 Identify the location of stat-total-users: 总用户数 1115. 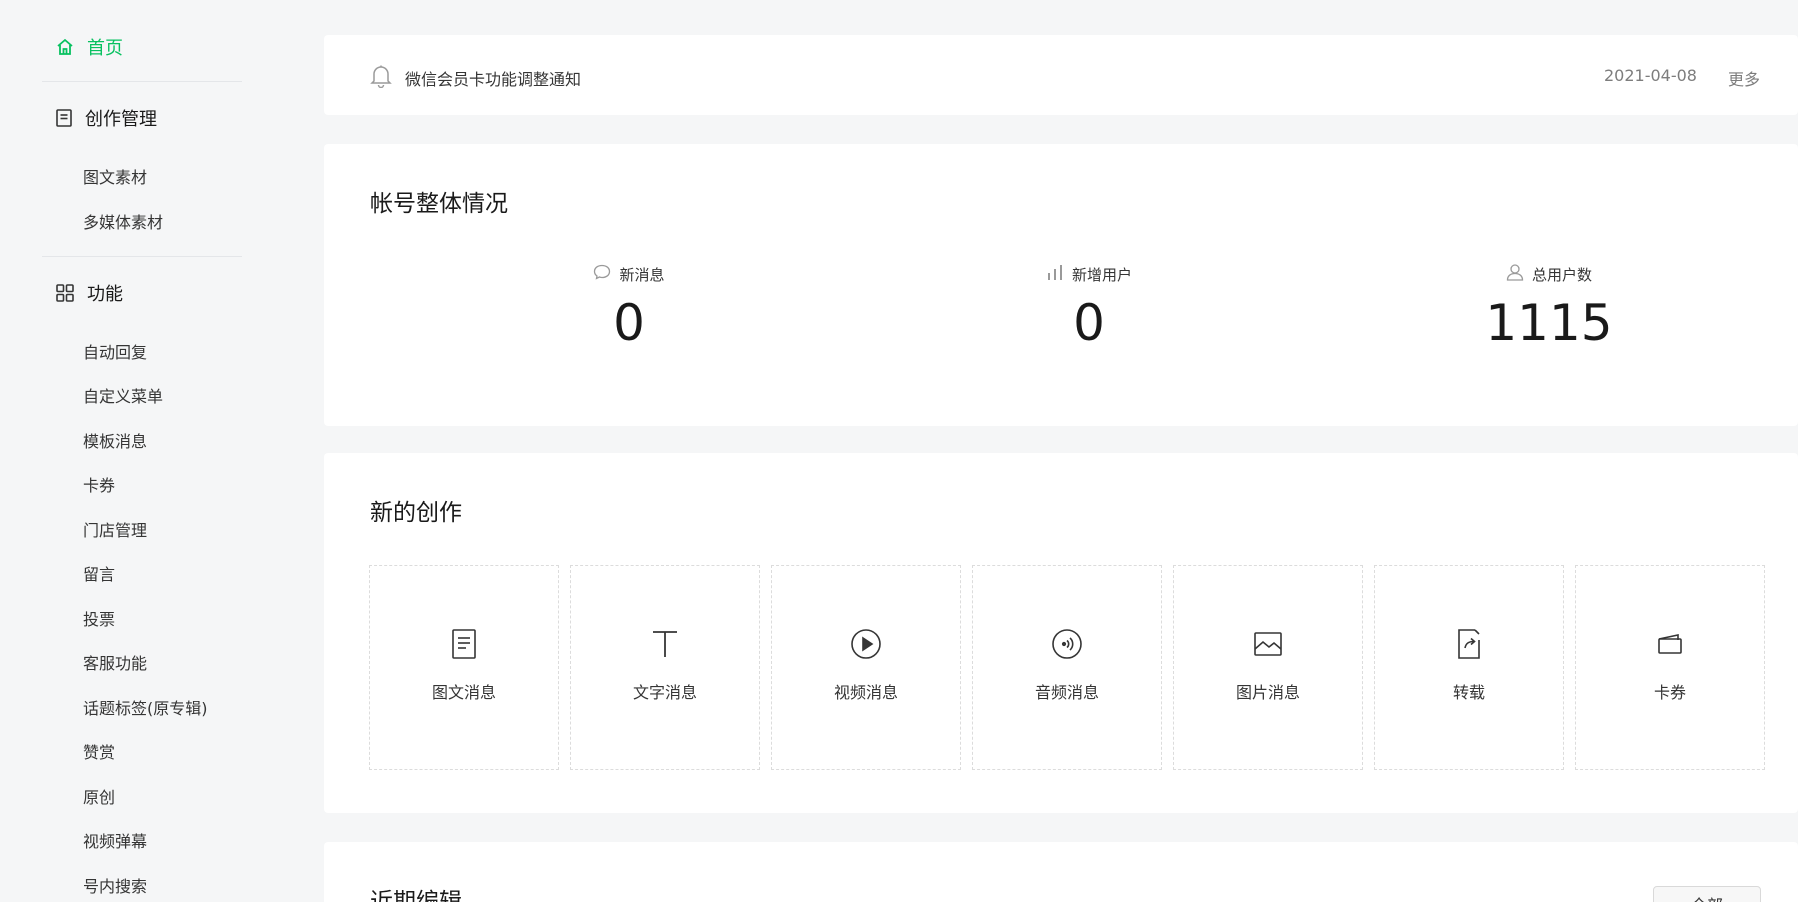
(1549, 306).